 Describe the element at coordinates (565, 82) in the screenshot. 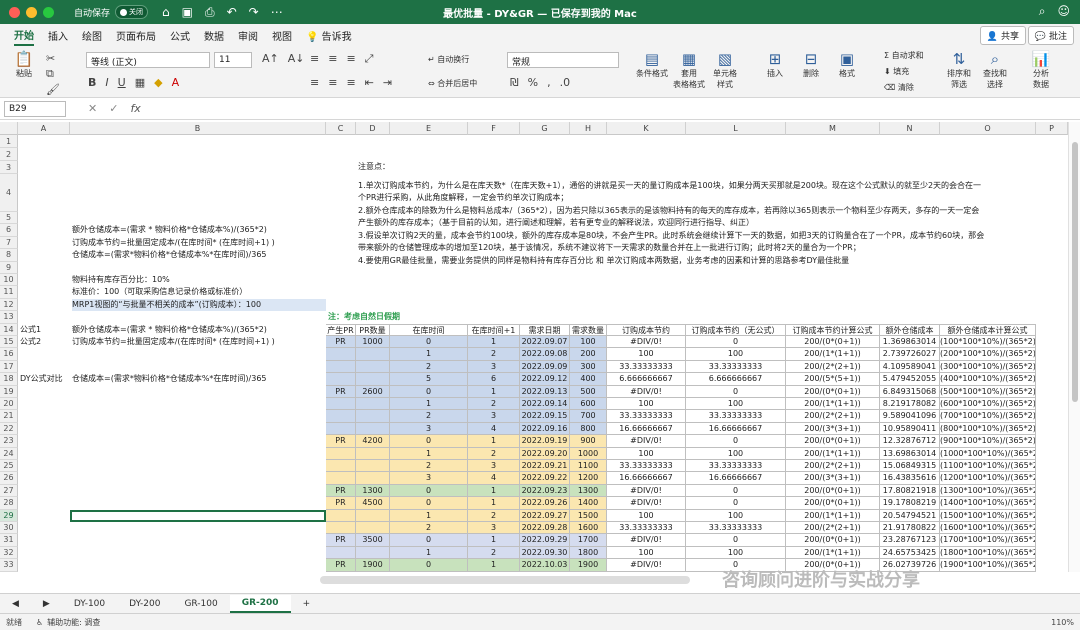

I see `decimal-icon: .0` at that location.